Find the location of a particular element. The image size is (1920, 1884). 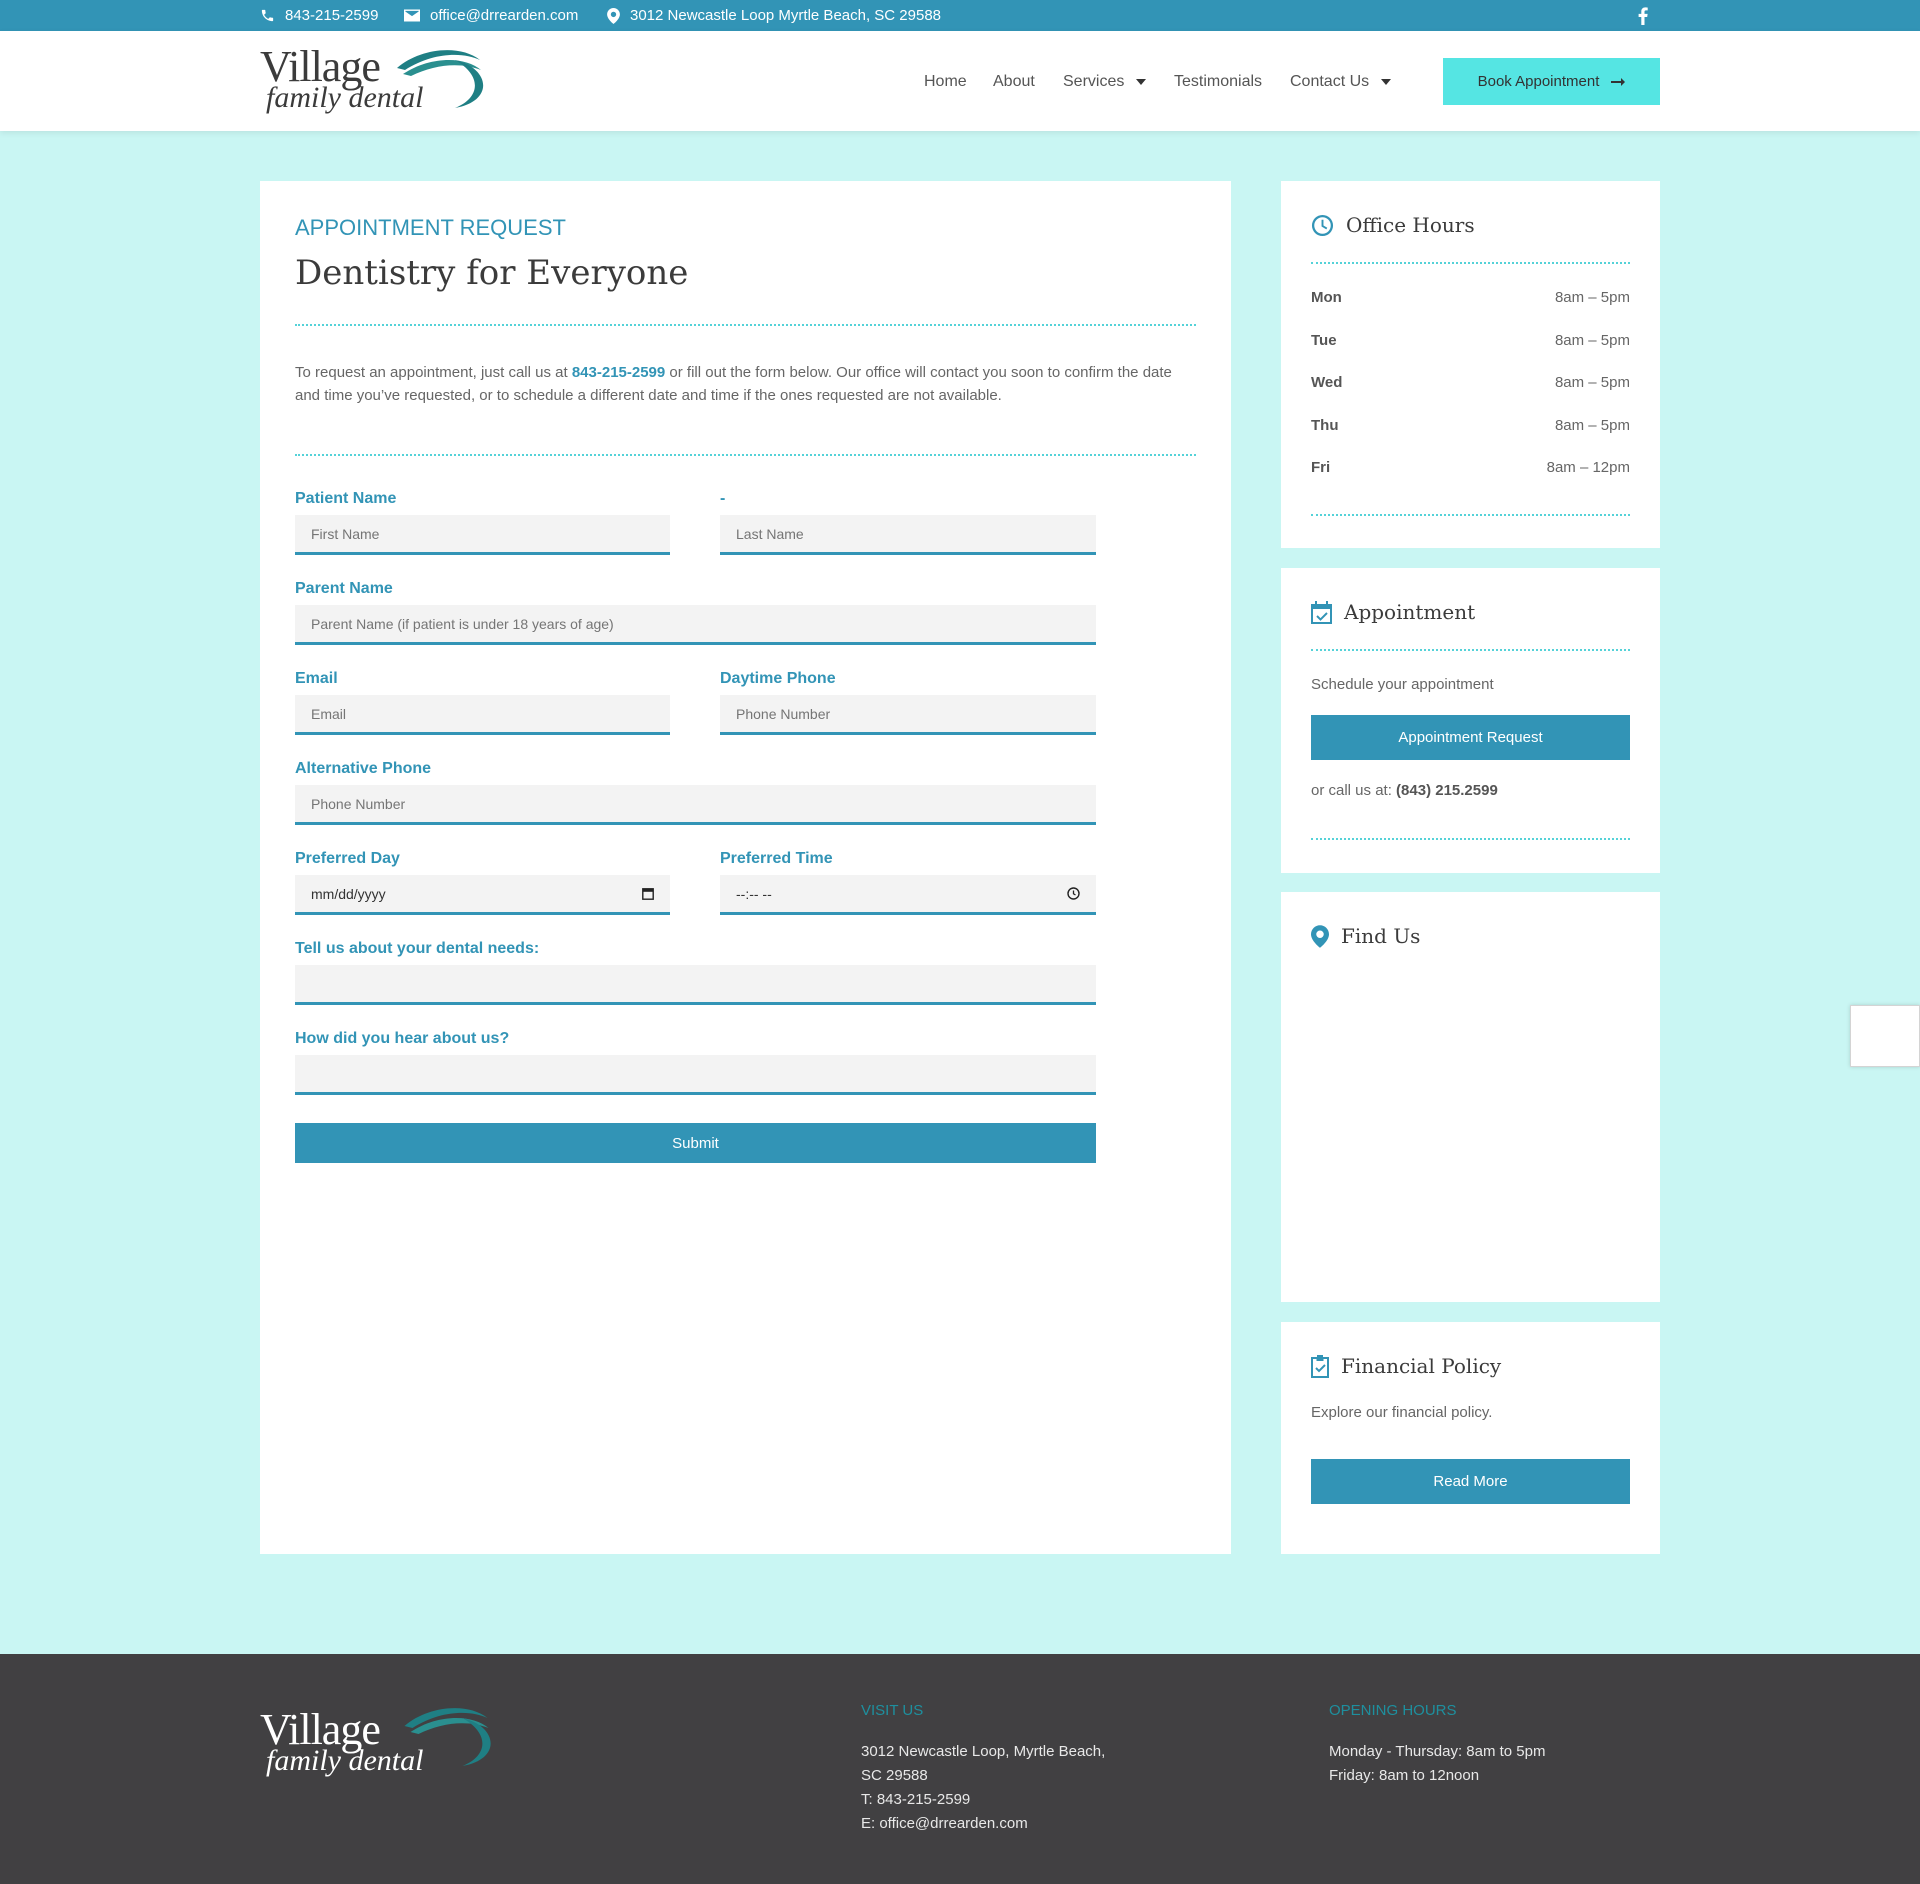

dental-needs-textarea is located at coordinates (695, 985).